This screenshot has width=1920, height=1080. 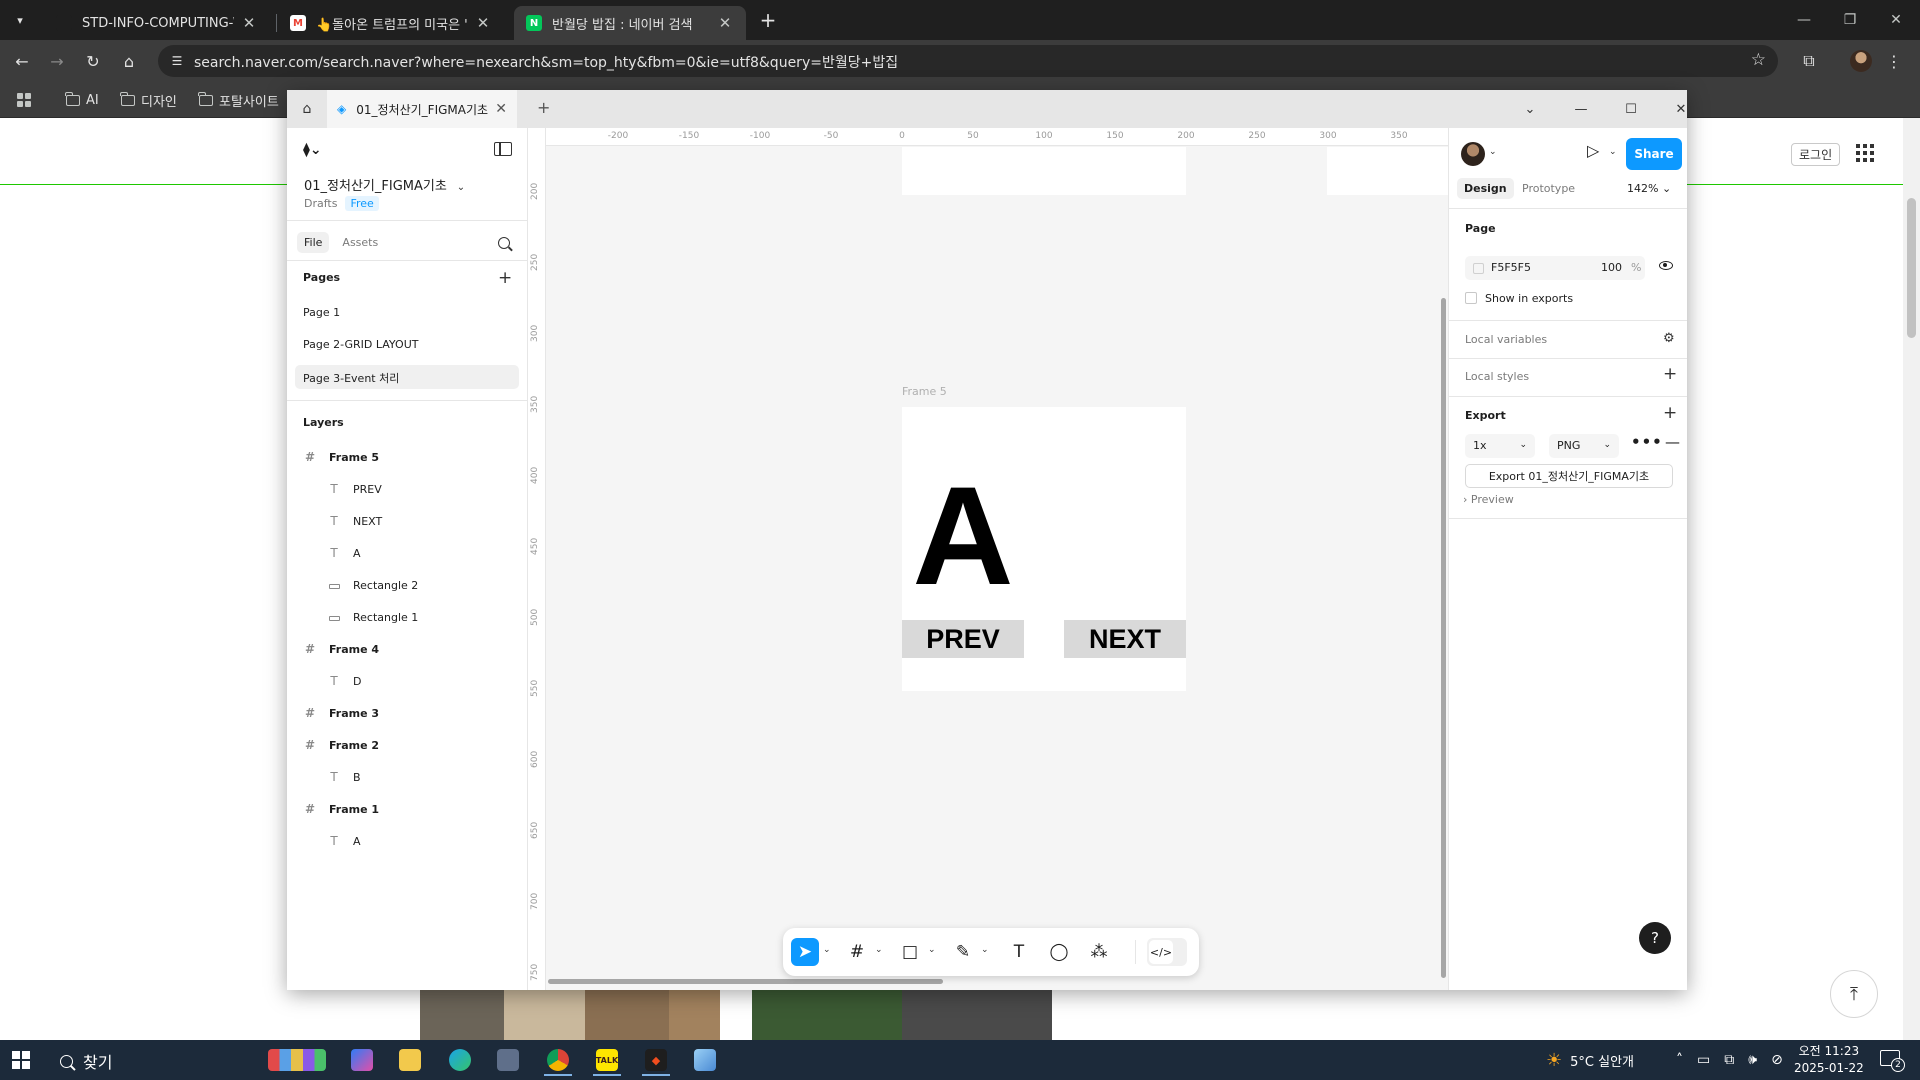 I want to click on restore-window-button: ❐, so click(x=1850, y=20).